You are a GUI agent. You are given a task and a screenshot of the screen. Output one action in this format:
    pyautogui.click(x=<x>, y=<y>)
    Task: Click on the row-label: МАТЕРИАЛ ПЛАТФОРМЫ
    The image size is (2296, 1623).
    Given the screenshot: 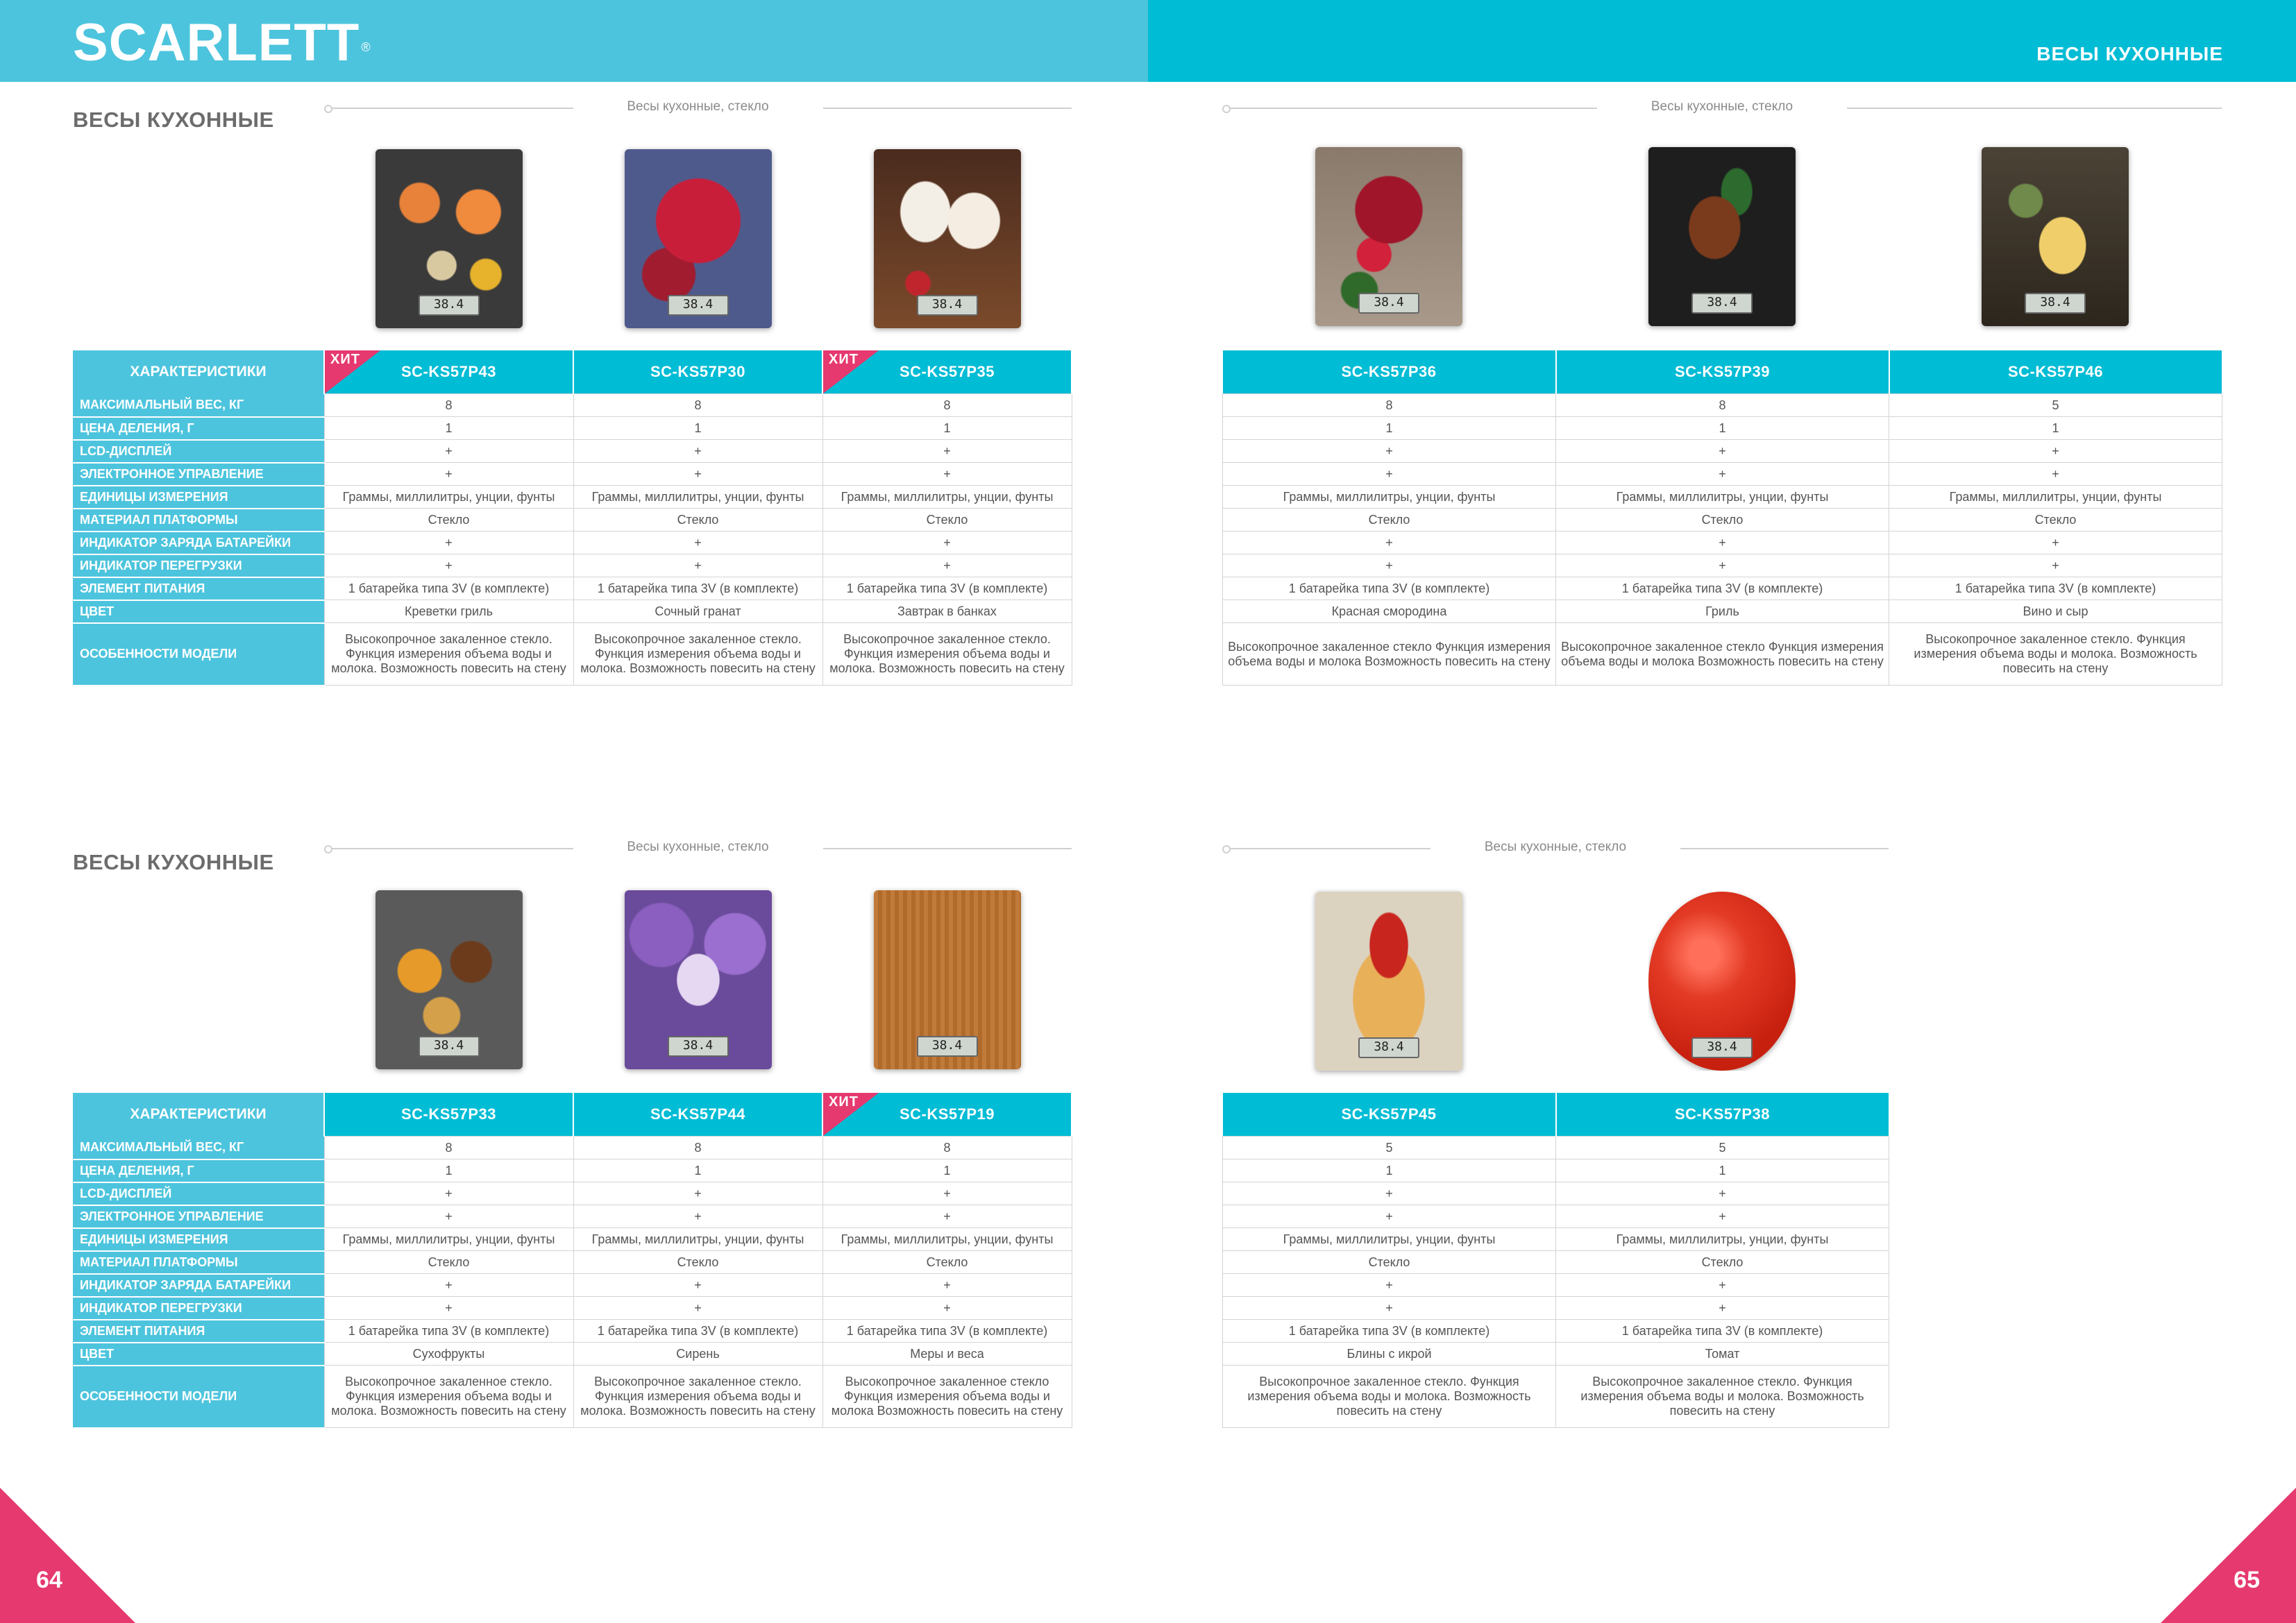 What is the action you would take?
    pyautogui.click(x=198, y=1262)
    